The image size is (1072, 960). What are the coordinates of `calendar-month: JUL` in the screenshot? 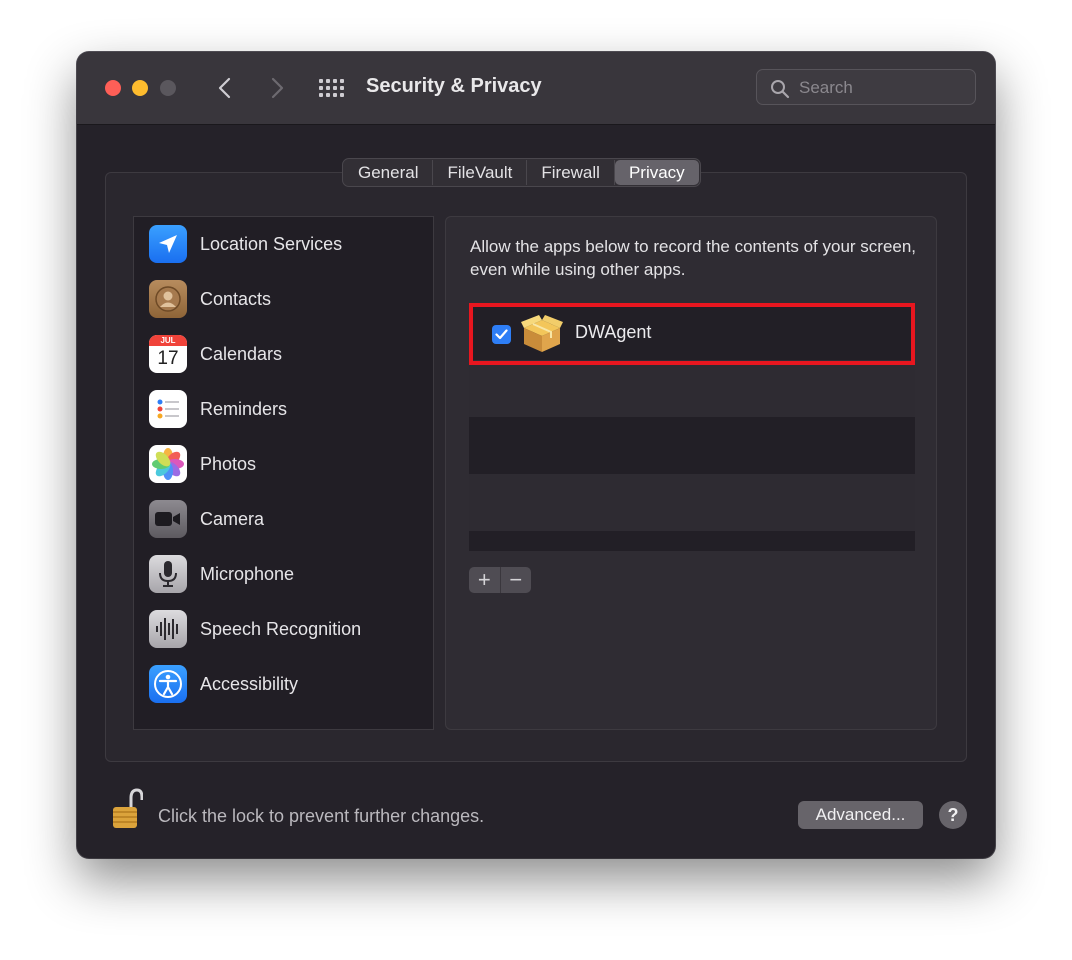 It's located at (168, 340).